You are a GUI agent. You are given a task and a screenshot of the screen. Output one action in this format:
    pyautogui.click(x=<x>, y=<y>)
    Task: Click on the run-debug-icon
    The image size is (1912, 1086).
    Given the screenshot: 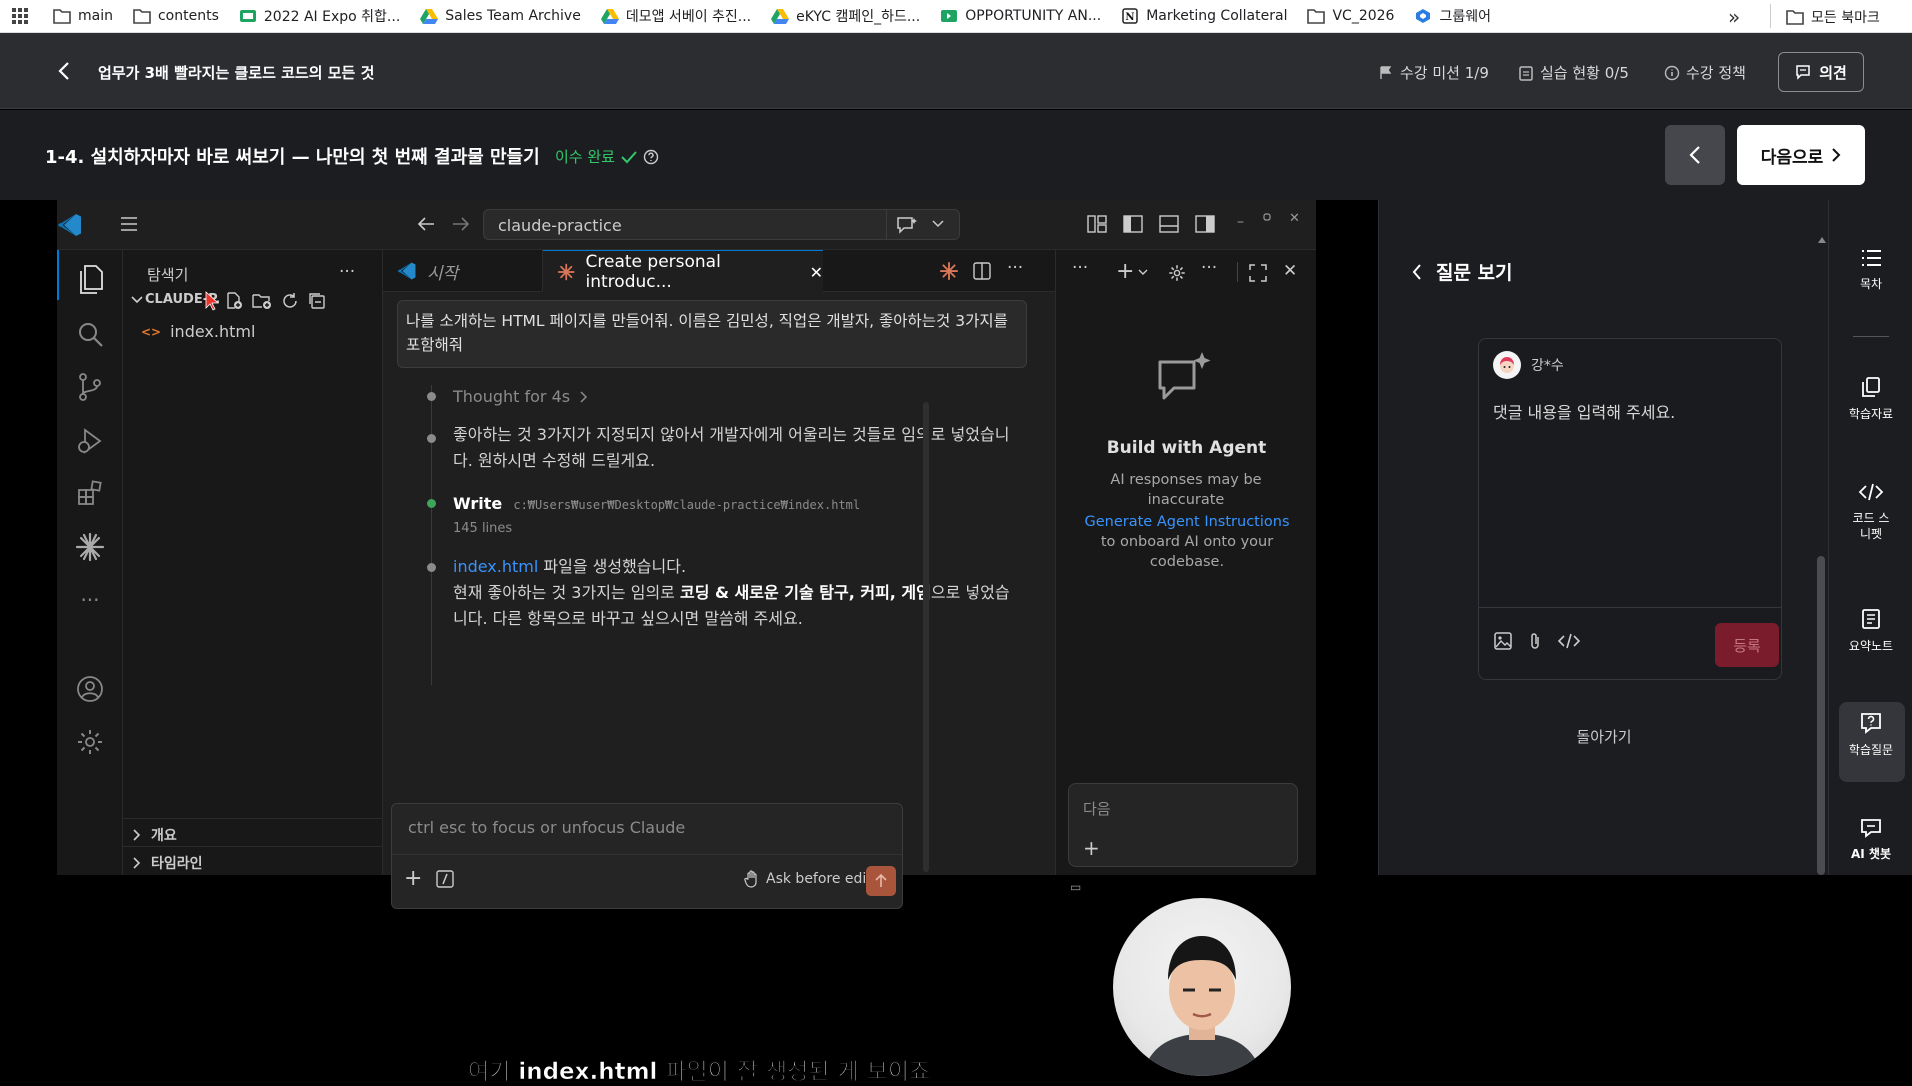 What is the action you would take?
    pyautogui.click(x=90, y=441)
    